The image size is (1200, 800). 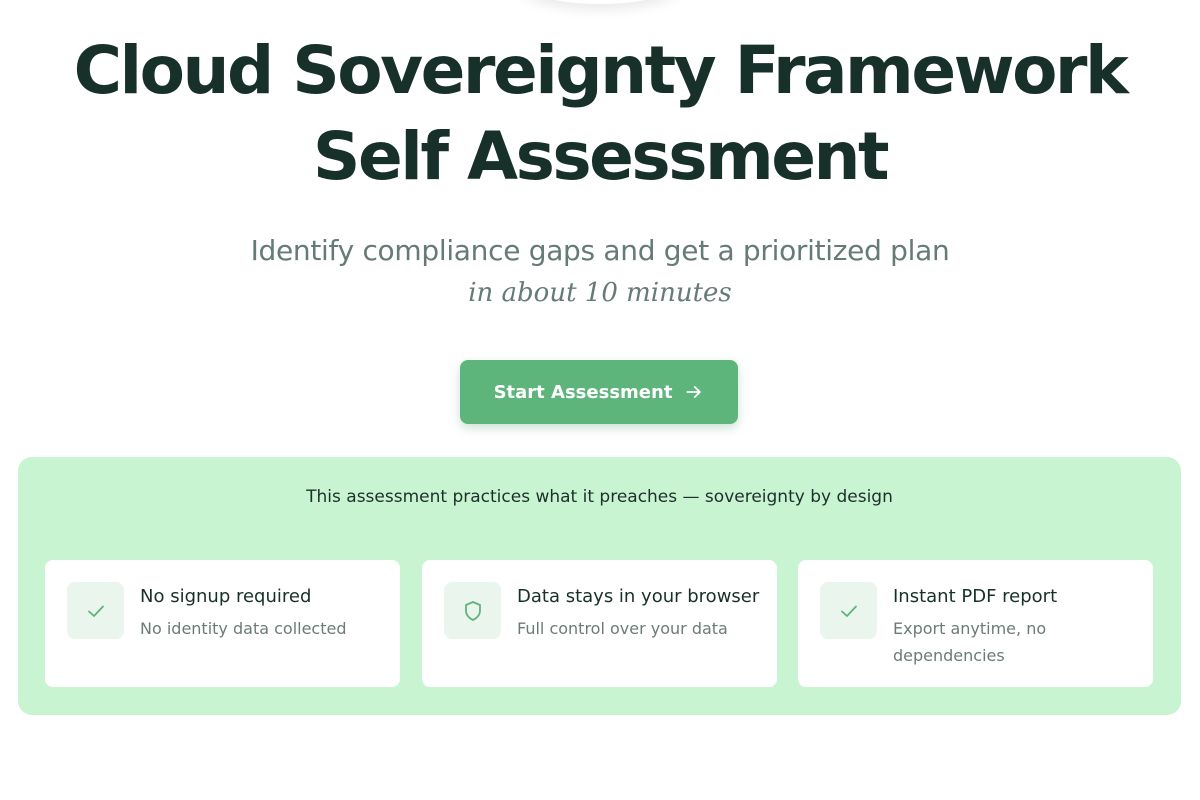 What do you see at coordinates (694, 392) in the screenshot?
I see `arrow-right-icon` at bounding box center [694, 392].